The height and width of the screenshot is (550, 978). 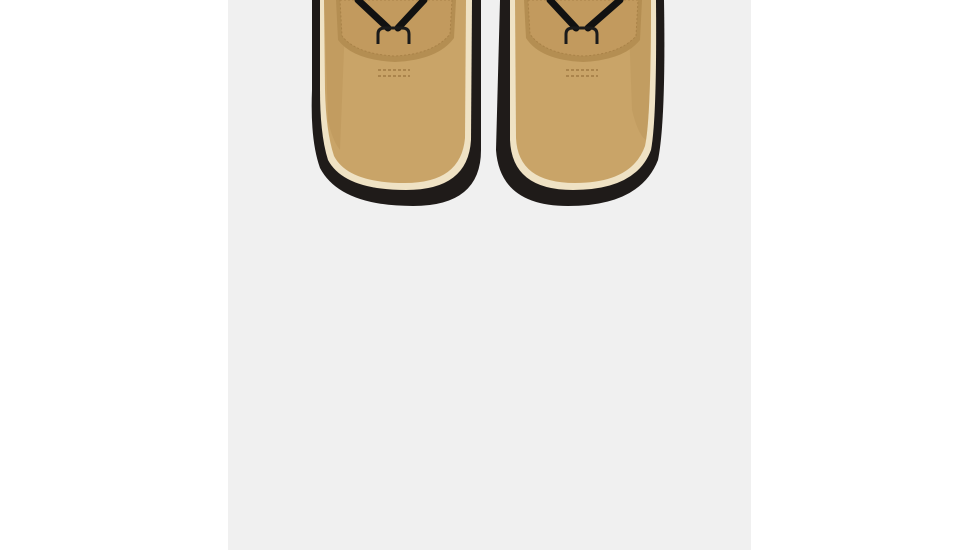 I want to click on right-boot, so click(x=580, y=103).